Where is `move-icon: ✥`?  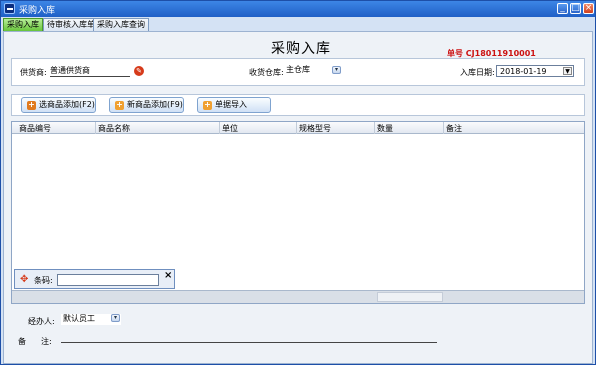 move-icon: ✥ is located at coordinates (24, 280).